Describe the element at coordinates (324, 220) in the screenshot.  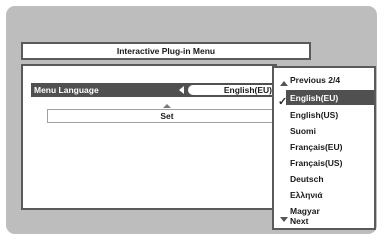
I see `next-page-option: Next` at that location.